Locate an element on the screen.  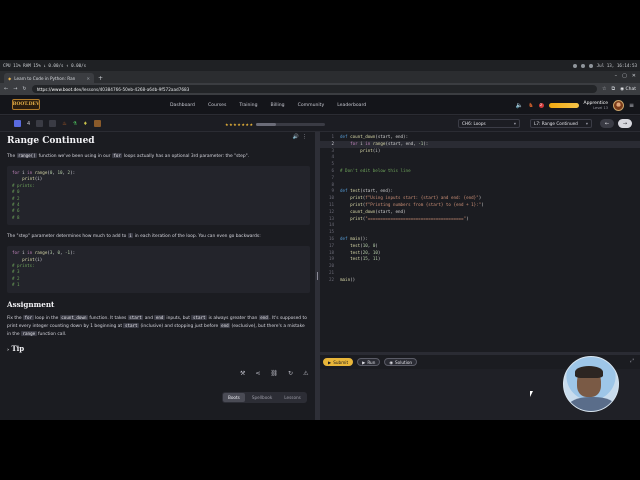
frozen-icon is located at coordinates (53, 123).